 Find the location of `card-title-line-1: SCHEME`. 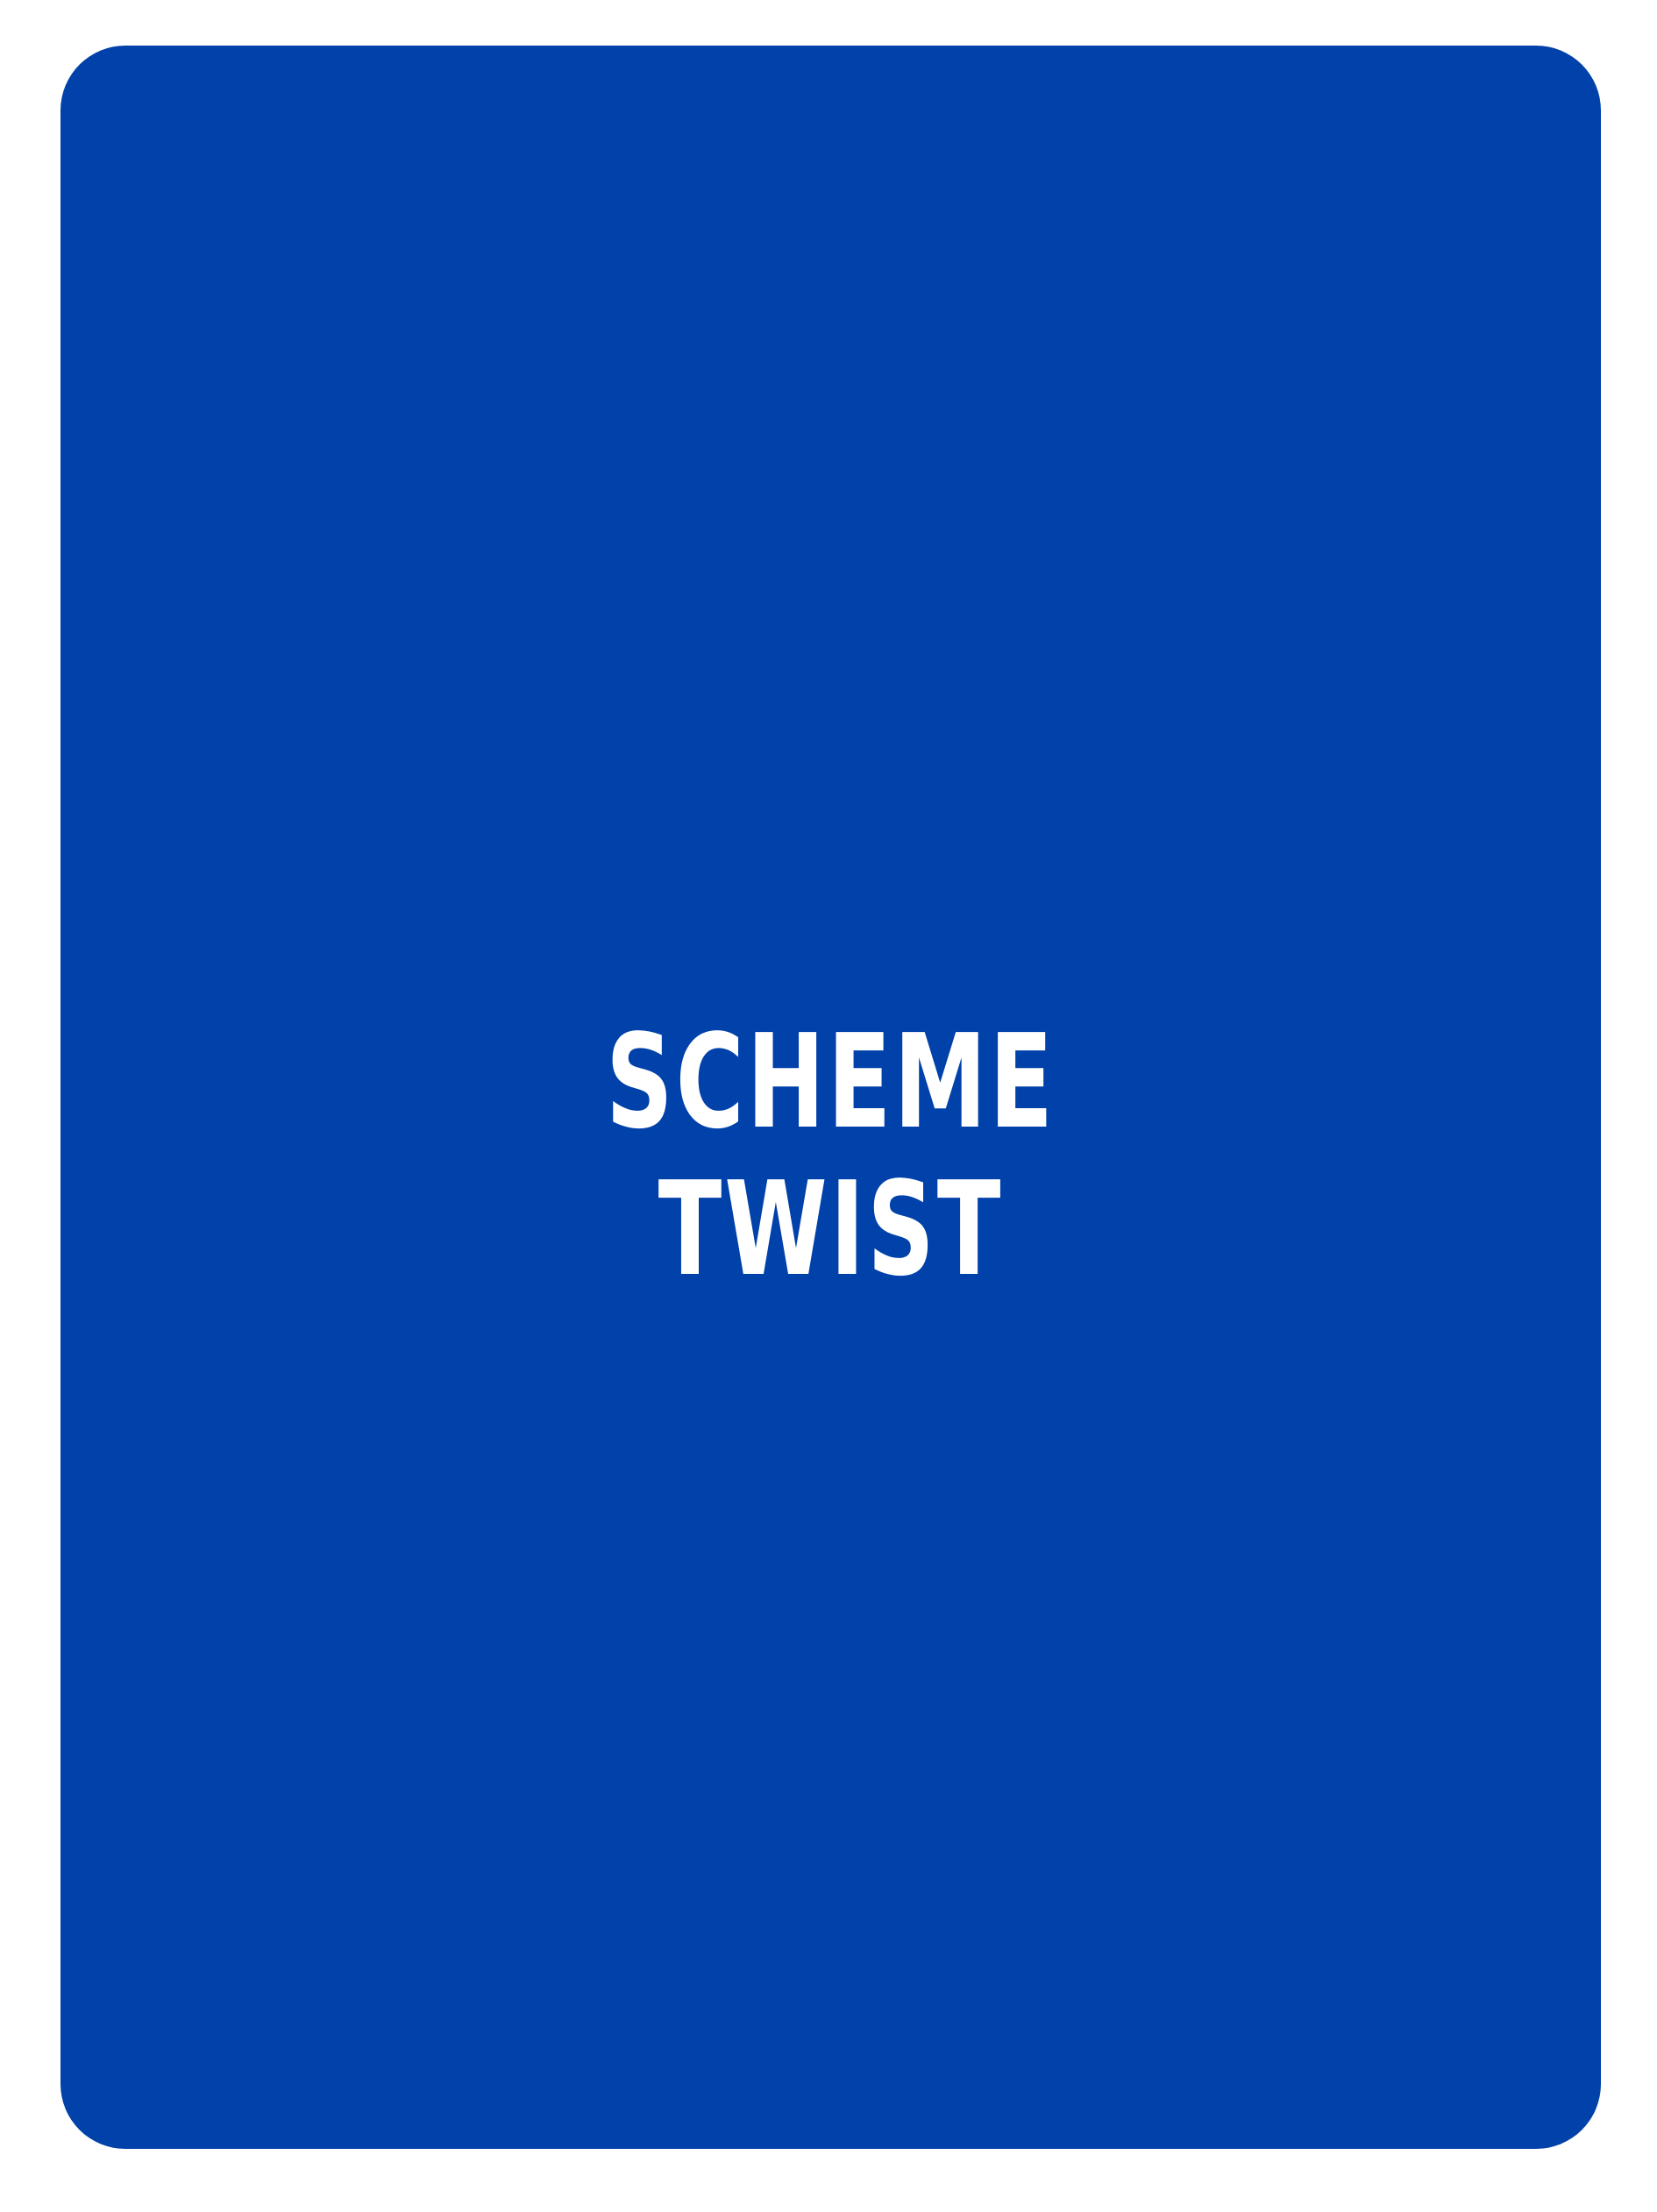

card-title-line-1: SCHEME is located at coordinates (830, 1081).